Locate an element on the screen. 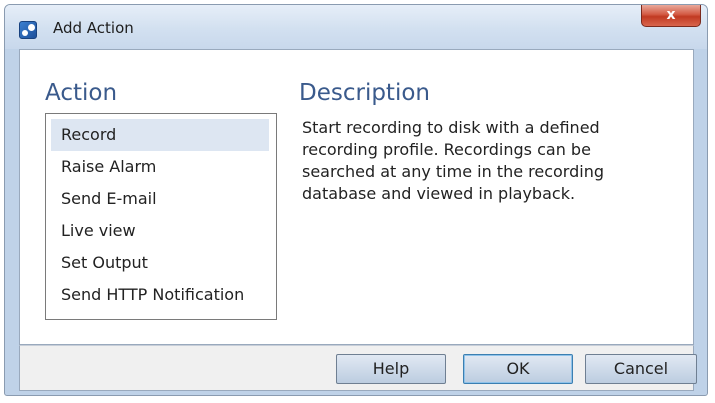 This screenshot has width=715, height=403. close-icon: x is located at coordinates (671, 15).